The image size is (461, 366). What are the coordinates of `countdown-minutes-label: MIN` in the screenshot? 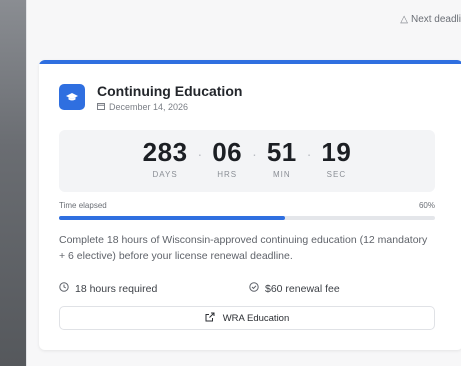 It's located at (281, 174).